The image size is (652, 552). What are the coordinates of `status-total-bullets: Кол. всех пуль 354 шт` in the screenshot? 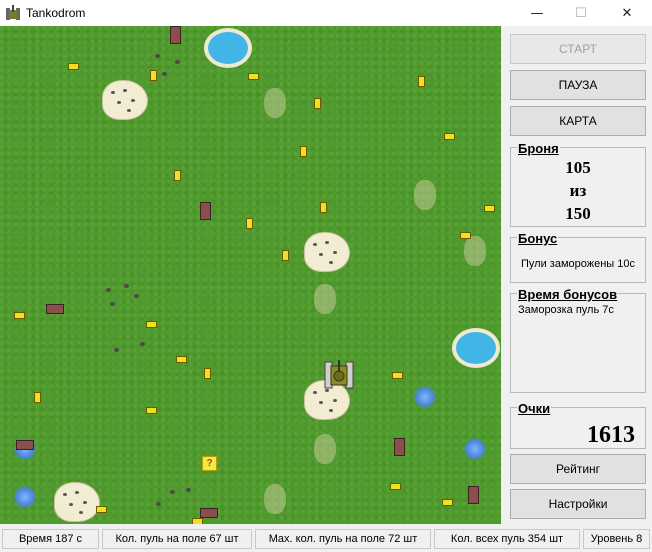 It's located at (507, 539).